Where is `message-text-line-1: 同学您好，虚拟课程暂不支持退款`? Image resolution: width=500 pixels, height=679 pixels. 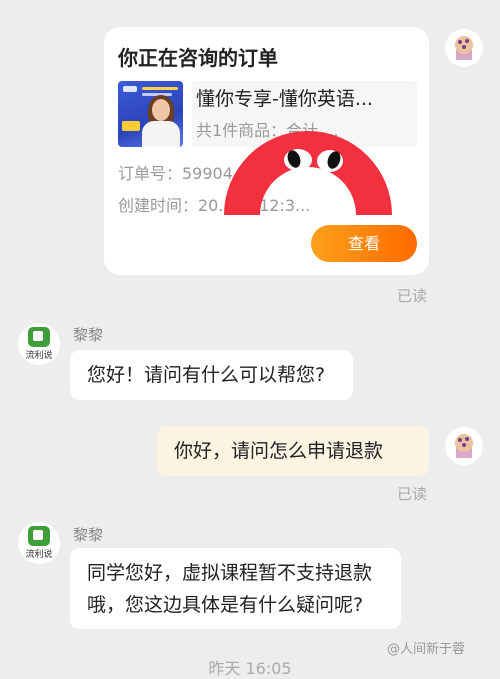
message-text-line-1: 同学您好，虚拟课程暂不支持退款 is located at coordinates (230, 573).